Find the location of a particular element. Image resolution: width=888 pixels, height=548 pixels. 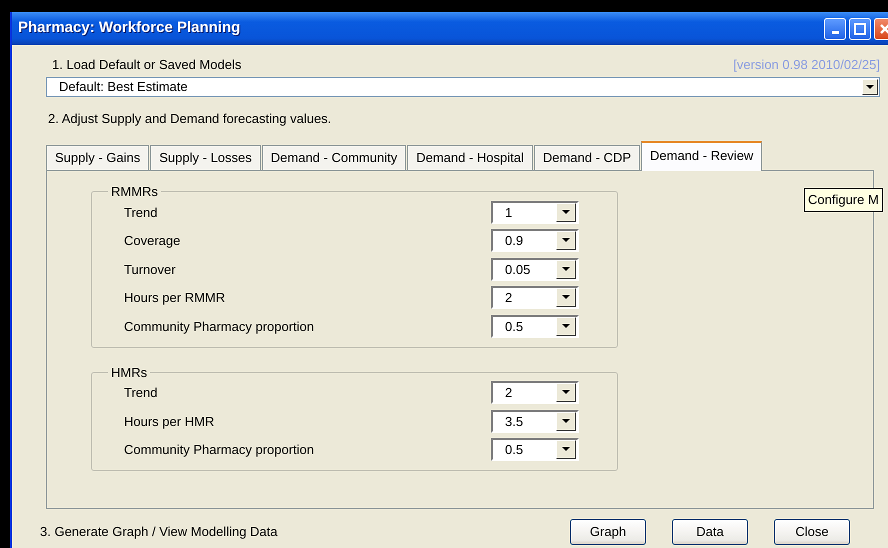

close-icon is located at coordinates (883, 28).